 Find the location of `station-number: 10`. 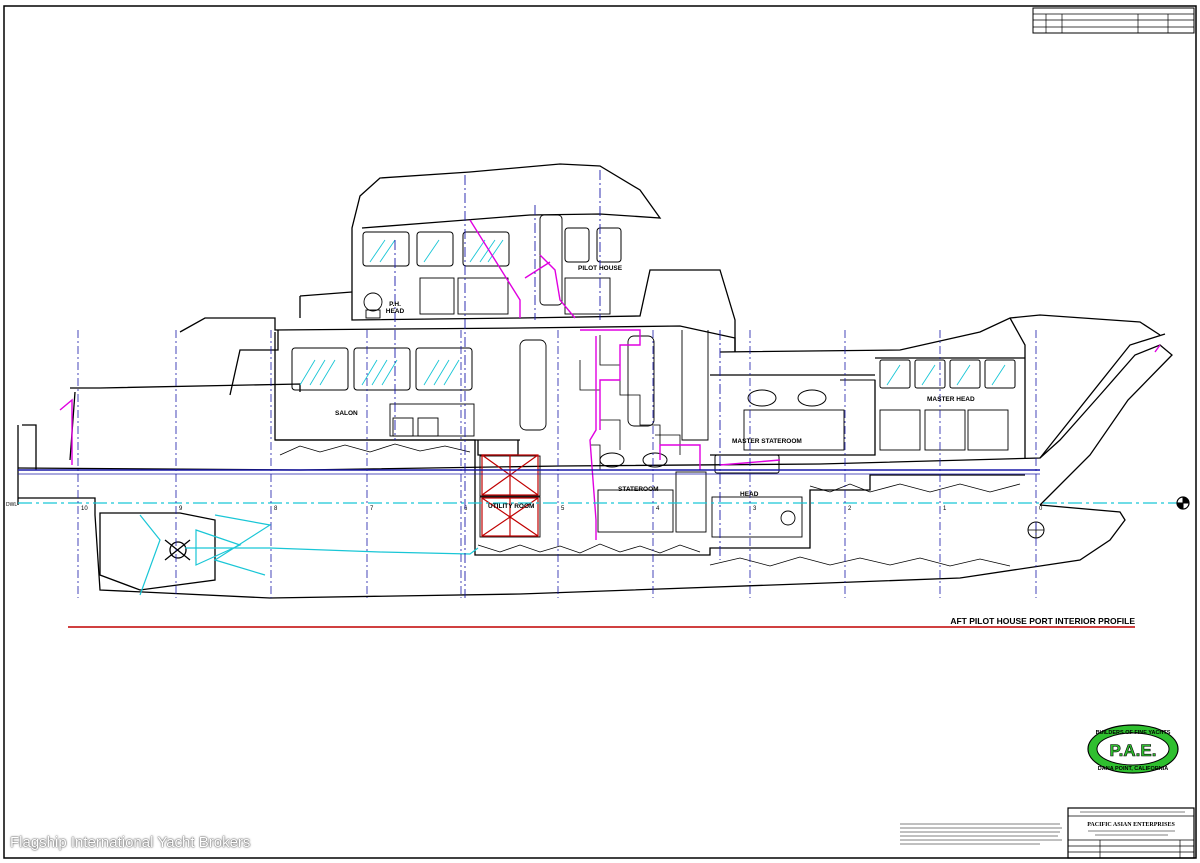

station-number: 10 is located at coordinates (84, 509).